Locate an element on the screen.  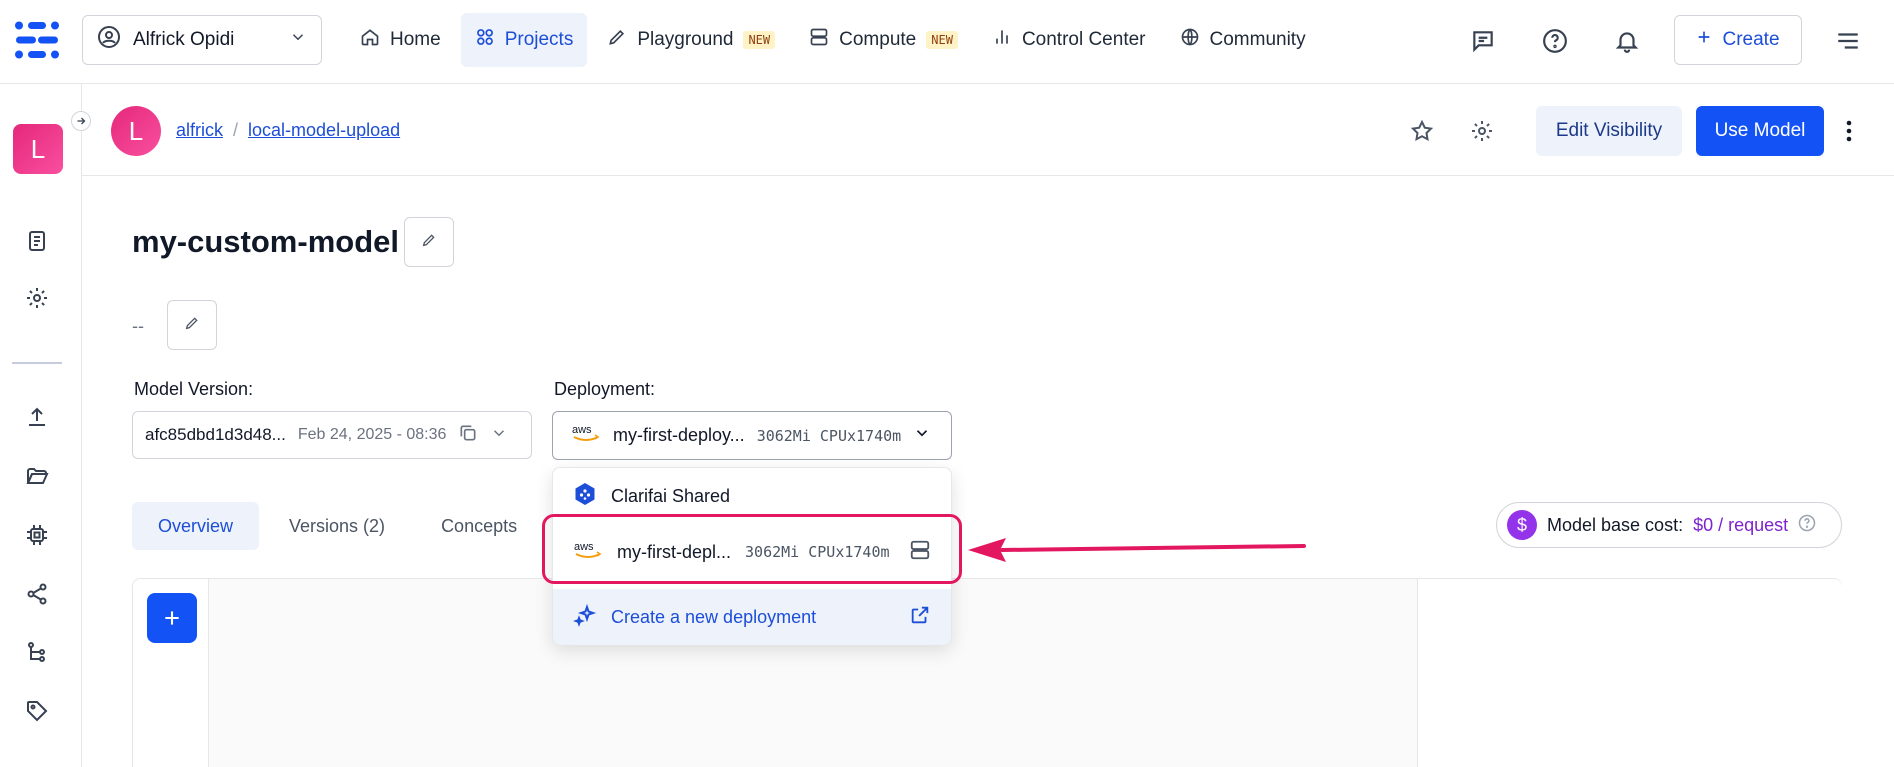
bar-chart-icon is located at coordinates (1002, 40).